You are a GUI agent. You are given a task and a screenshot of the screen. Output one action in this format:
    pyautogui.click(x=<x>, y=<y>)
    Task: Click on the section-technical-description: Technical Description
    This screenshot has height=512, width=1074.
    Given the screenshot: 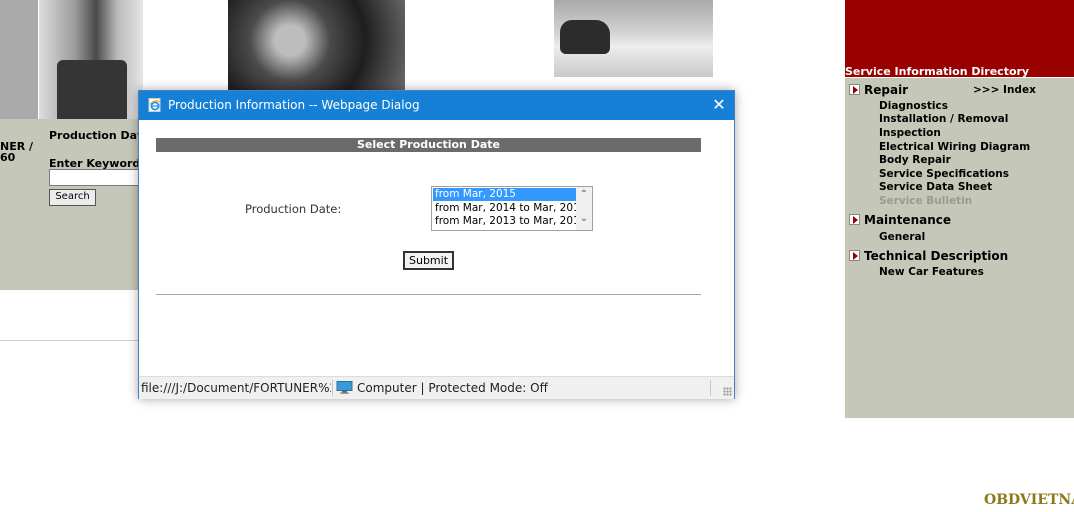 What is the action you would take?
    pyautogui.click(x=928, y=256)
    